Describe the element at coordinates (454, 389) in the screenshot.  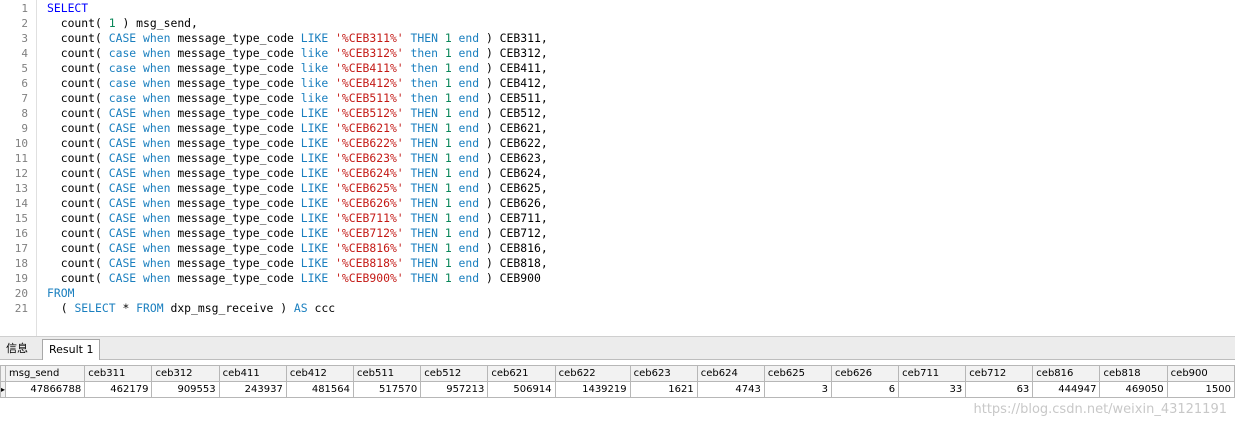
I see `cell-ceb512: 957213` at that location.